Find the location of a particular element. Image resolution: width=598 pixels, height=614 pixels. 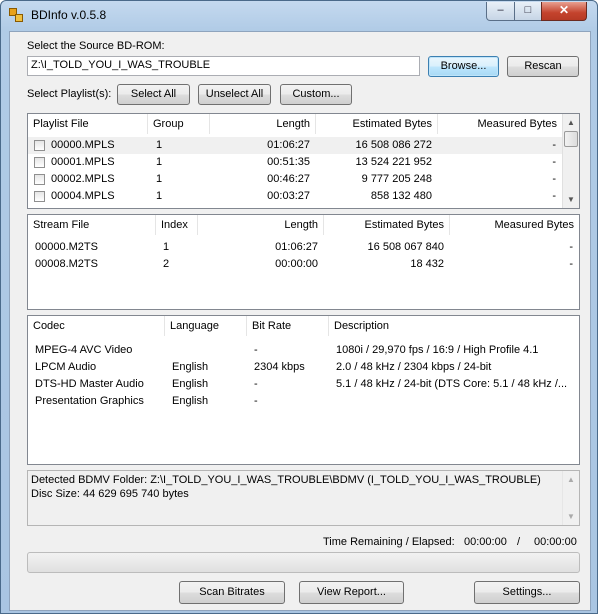

codec-name: DTS-HD Master Audio is located at coordinates (89, 384).